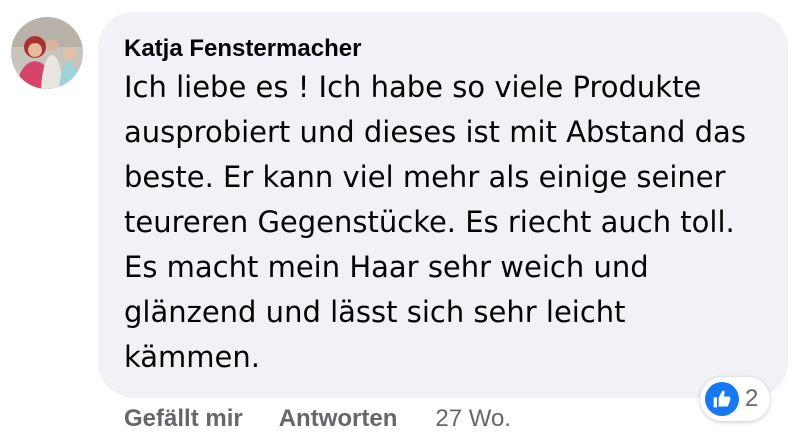  What do you see at coordinates (752, 398) in the screenshot?
I see `reaction-count: 2` at bounding box center [752, 398].